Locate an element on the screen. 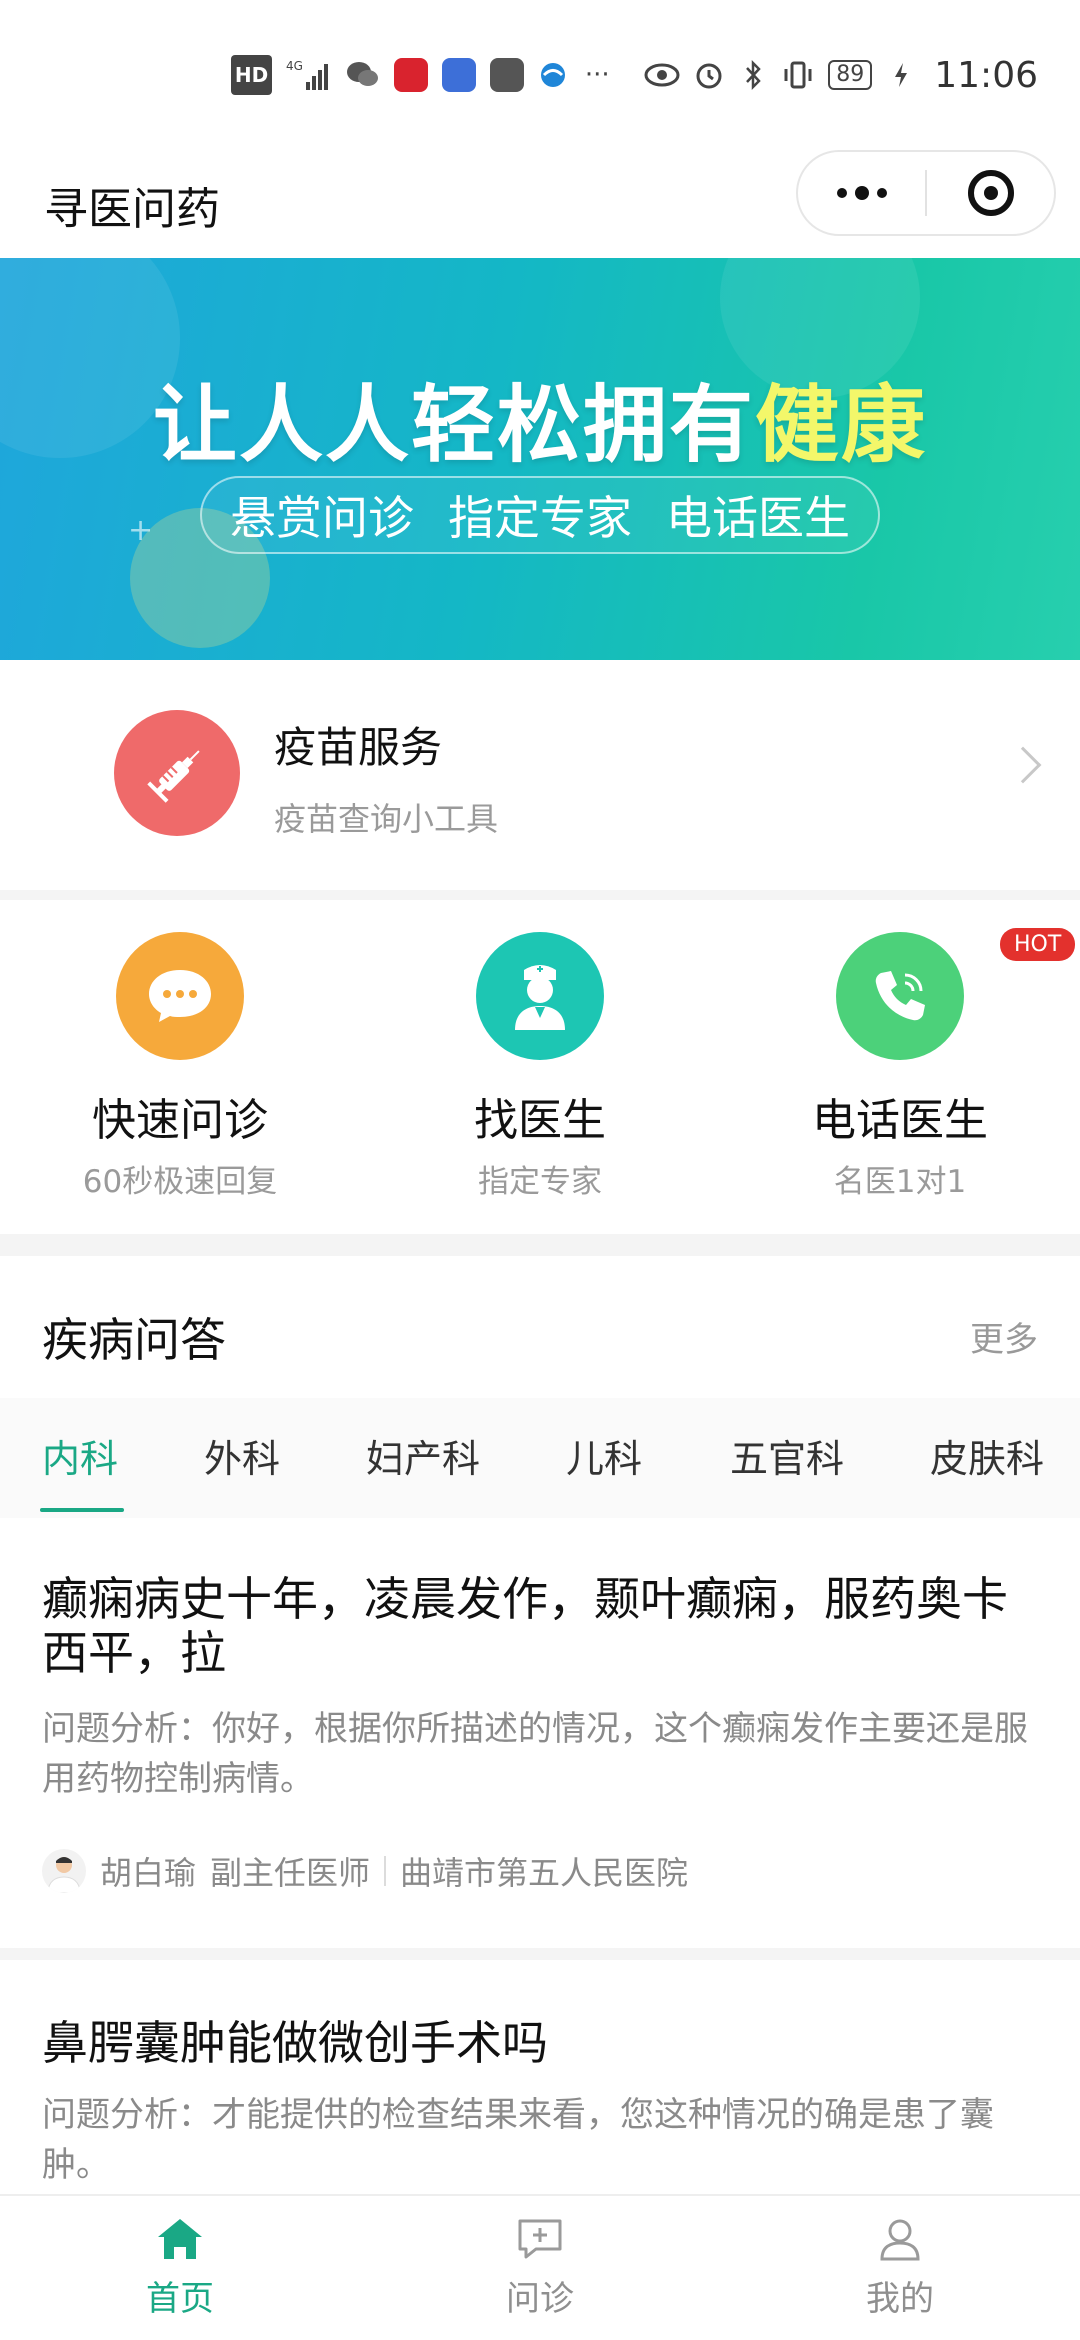 The width and height of the screenshot is (1080, 2340). info-divider is located at coordinates (385, 1871).